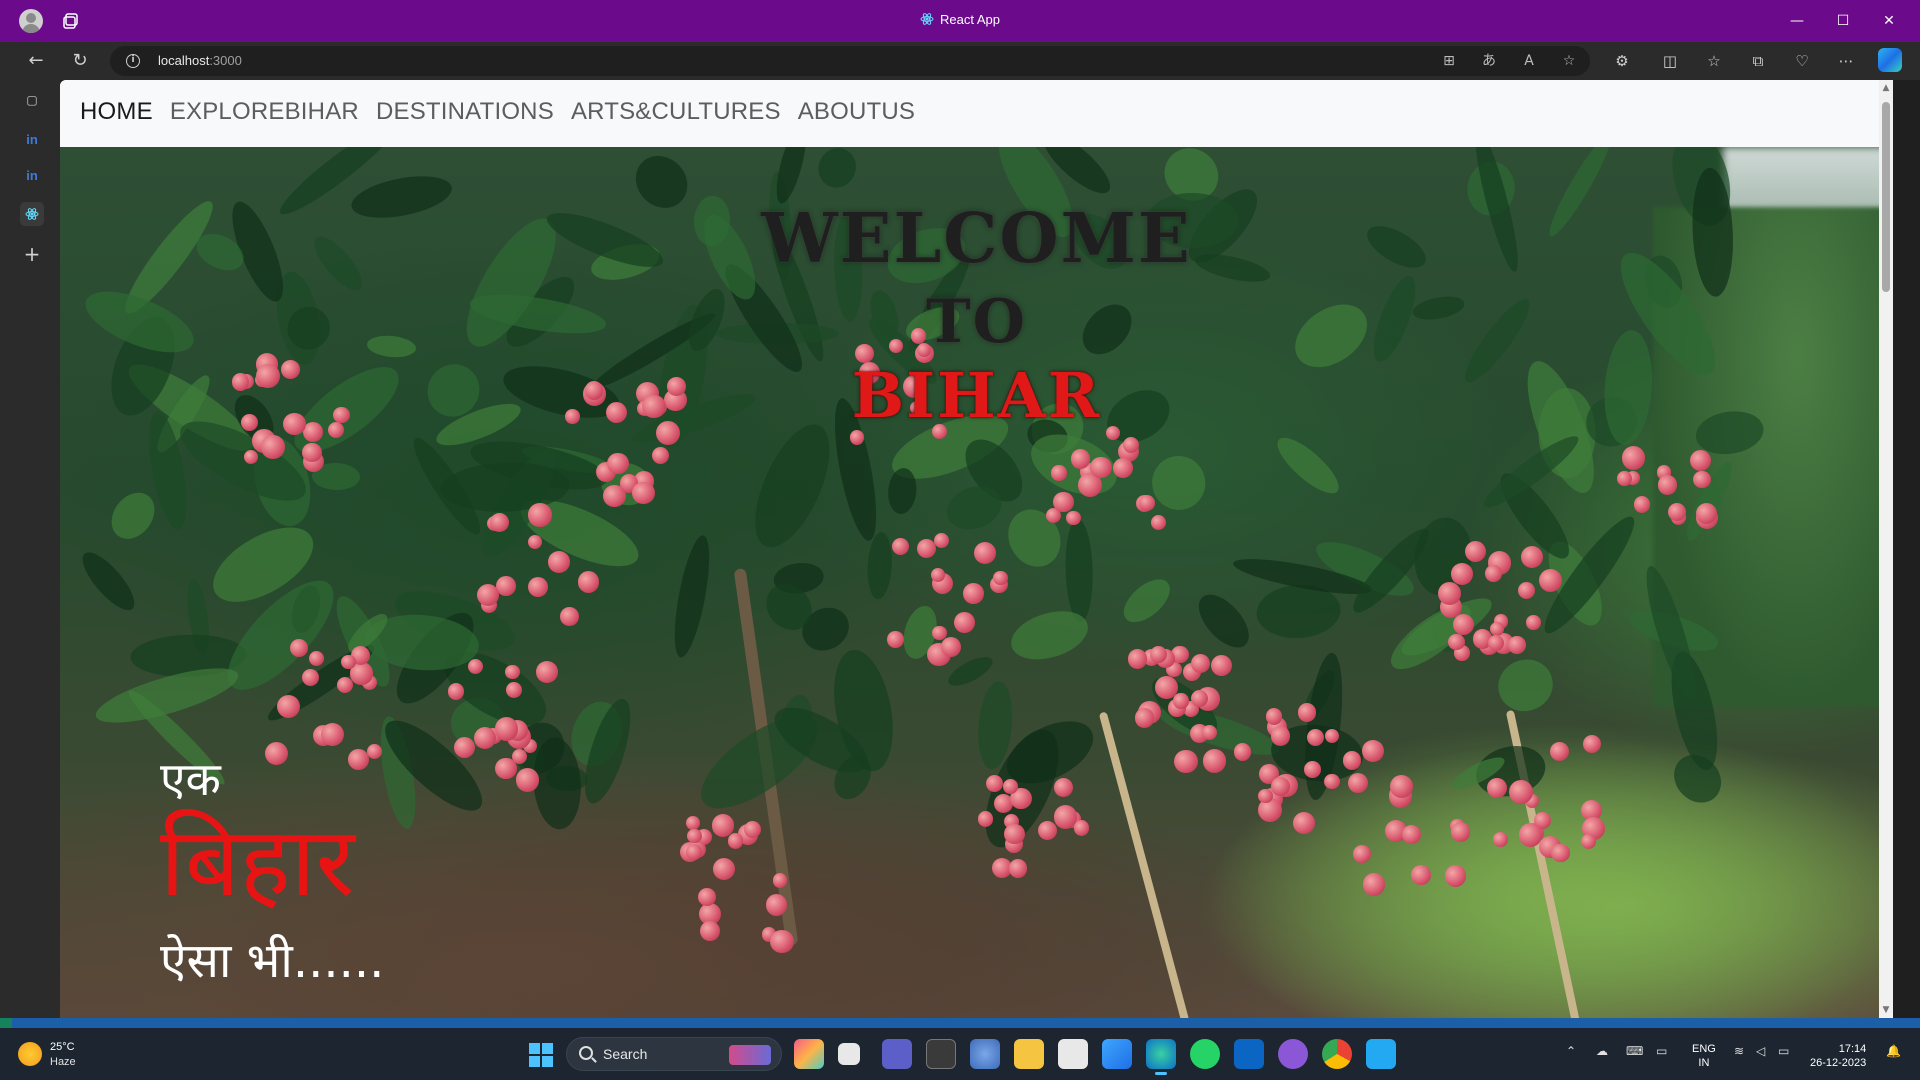 The height and width of the screenshot is (1080, 1920). Describe the element at coordinates (1846, 61) in the screenshot. I see `more-options-icon: ⋯` at that location.